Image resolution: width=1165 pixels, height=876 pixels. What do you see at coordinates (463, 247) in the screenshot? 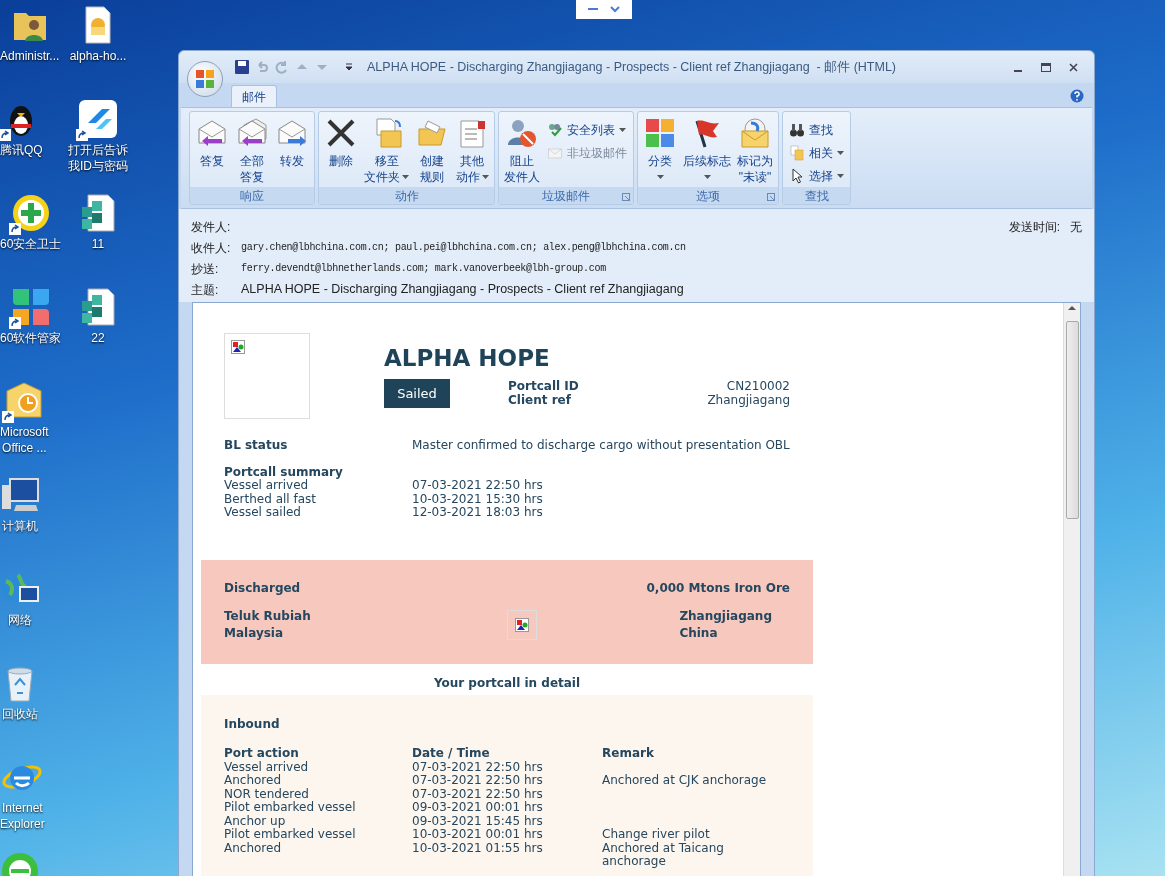
I see `address-list: gary.chen@lbhchina.com.cn; paul.pei@lbhchina.com.cn; alex.peng@lbhchina.com.cn` at bounding box center [463, 247].